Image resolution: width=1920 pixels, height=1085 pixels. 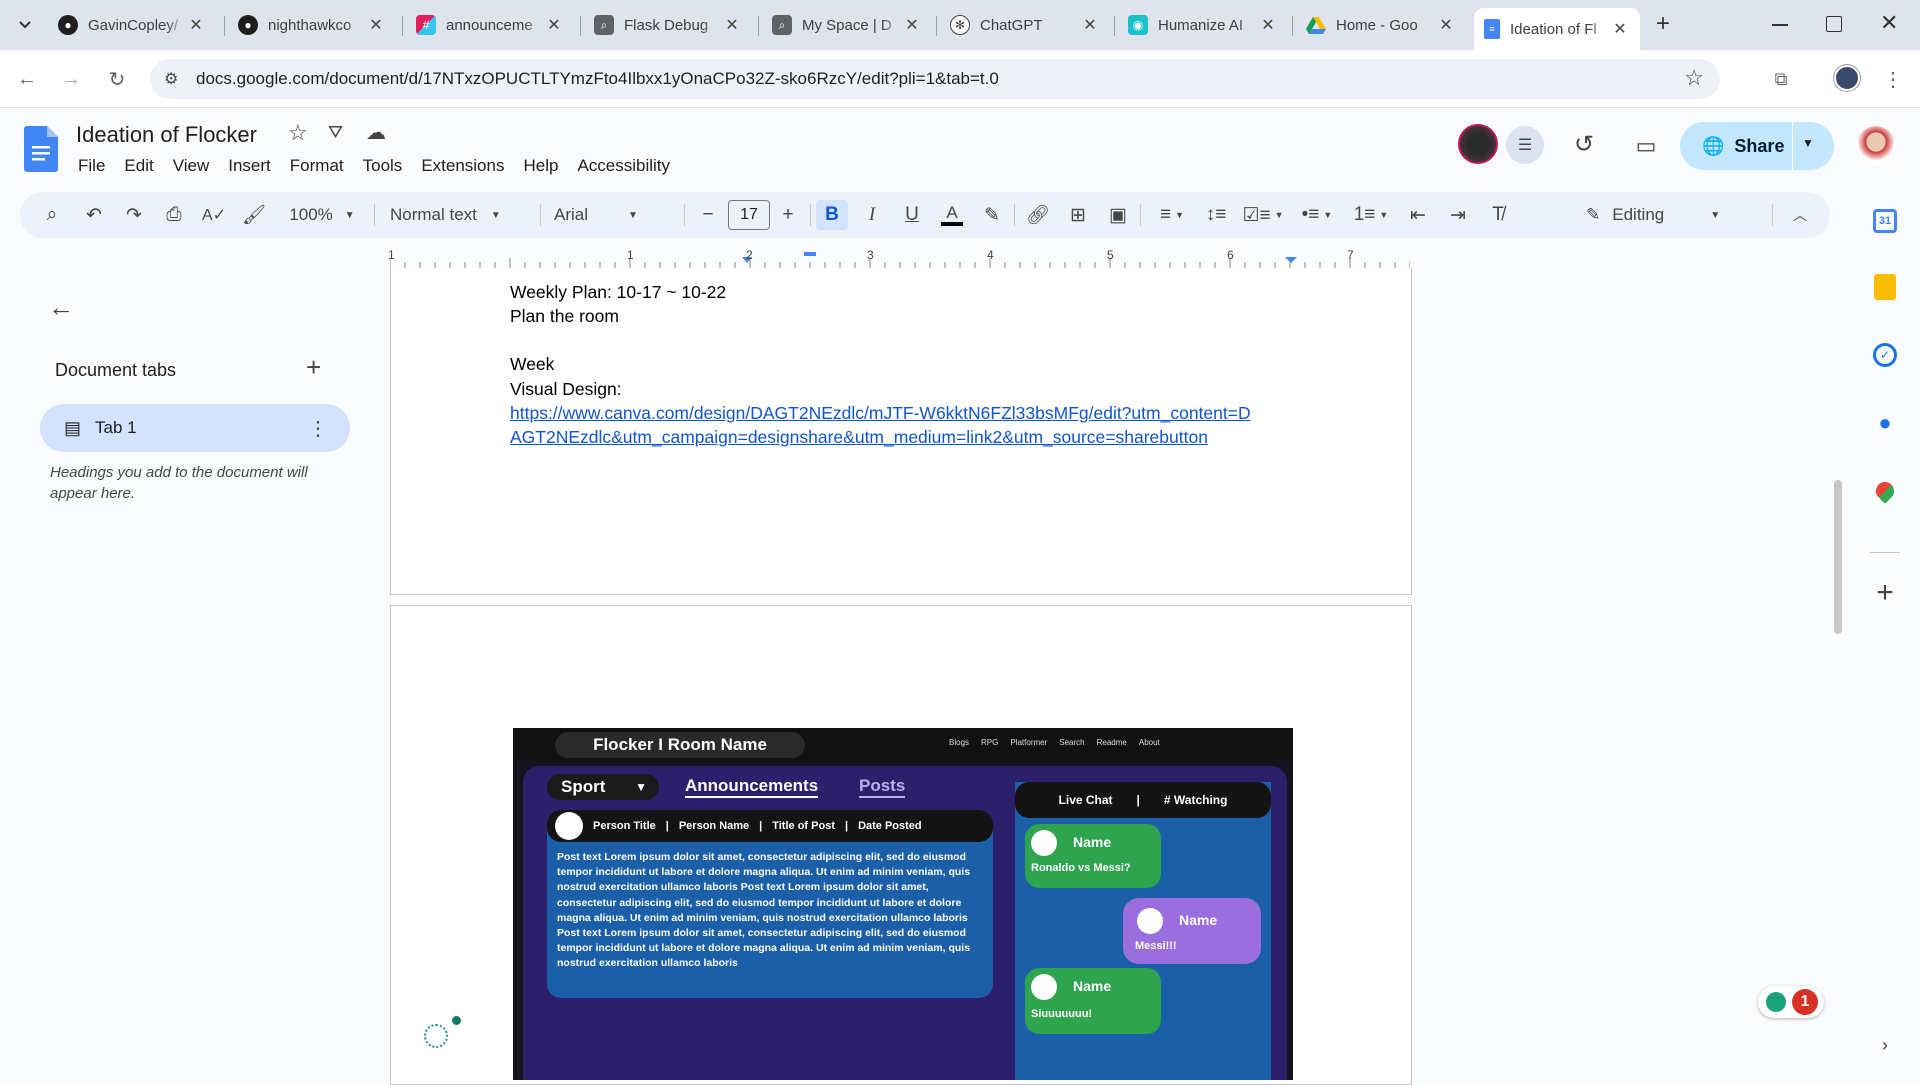 What do you see at coordinates (313, 367) in the screenshot?
I see `add-tab-button: +` at bounding box center [313, 367].